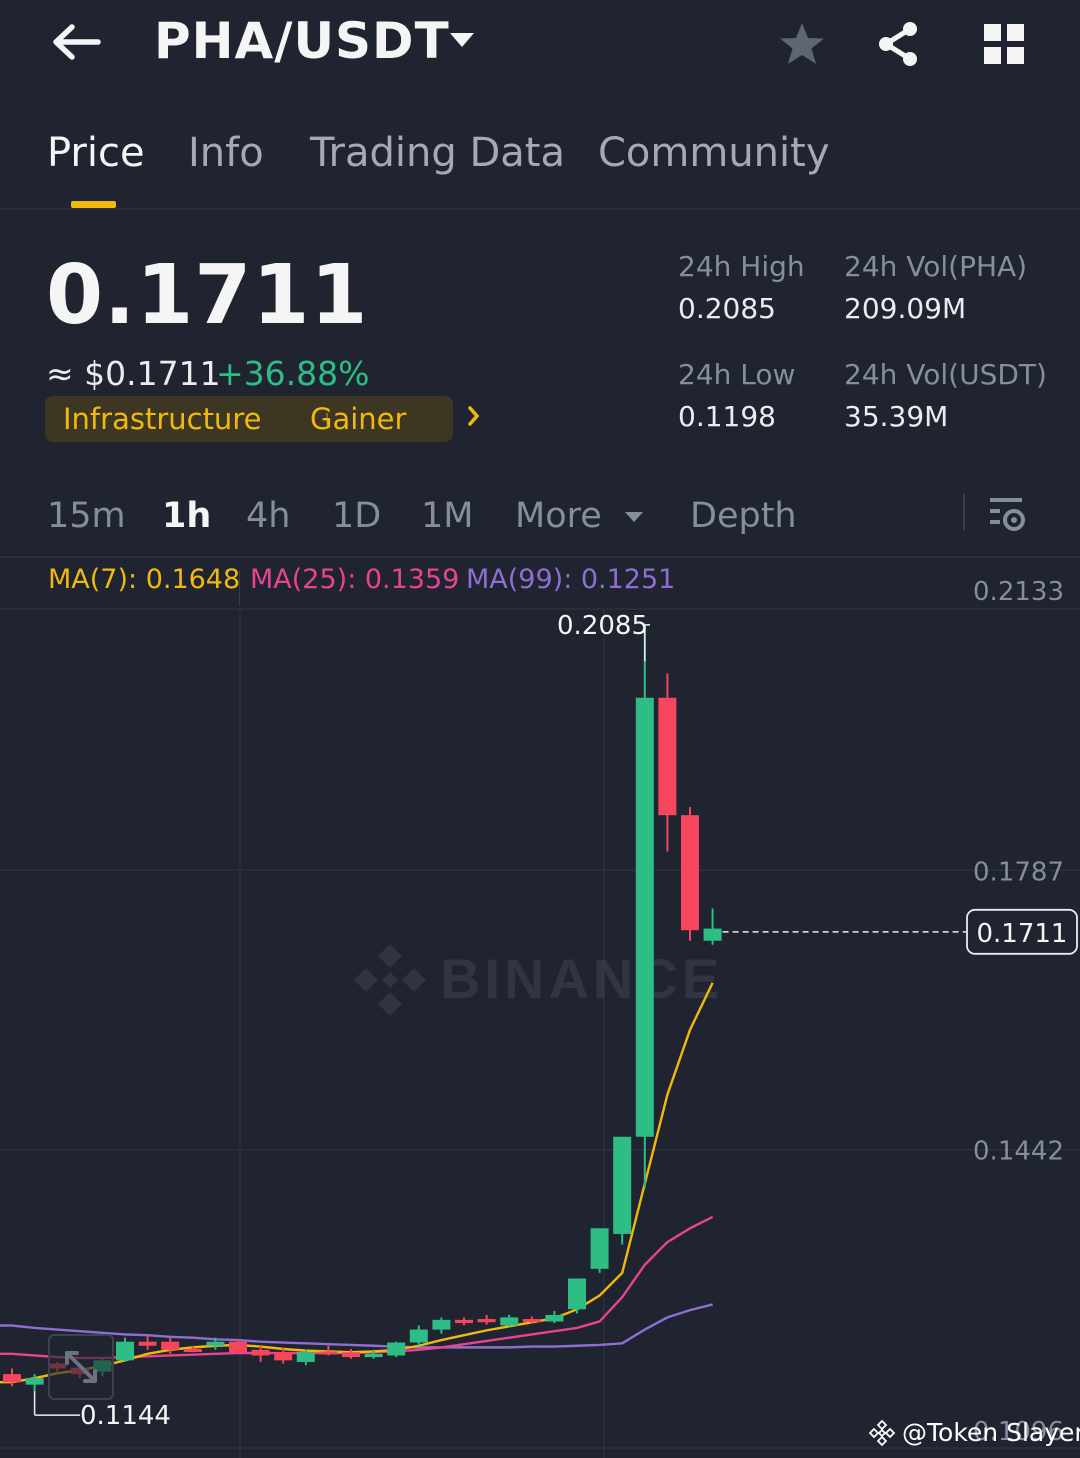 The image size is (1080, 1458). What do you see at coordinates (474, 419) in the screenshot?
I see `chevron-right-icon` at bounding box center [474, 419].